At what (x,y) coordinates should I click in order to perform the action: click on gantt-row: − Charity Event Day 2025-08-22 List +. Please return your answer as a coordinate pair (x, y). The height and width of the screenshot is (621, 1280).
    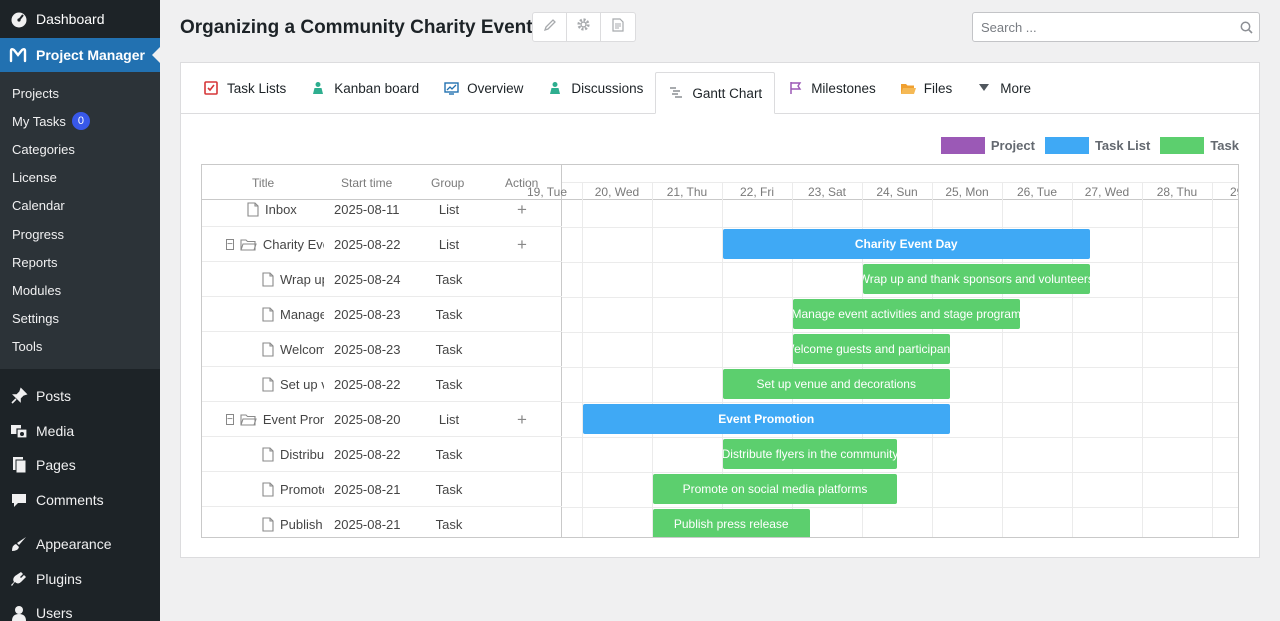
    Looking at the image, I should click on (382, 244).